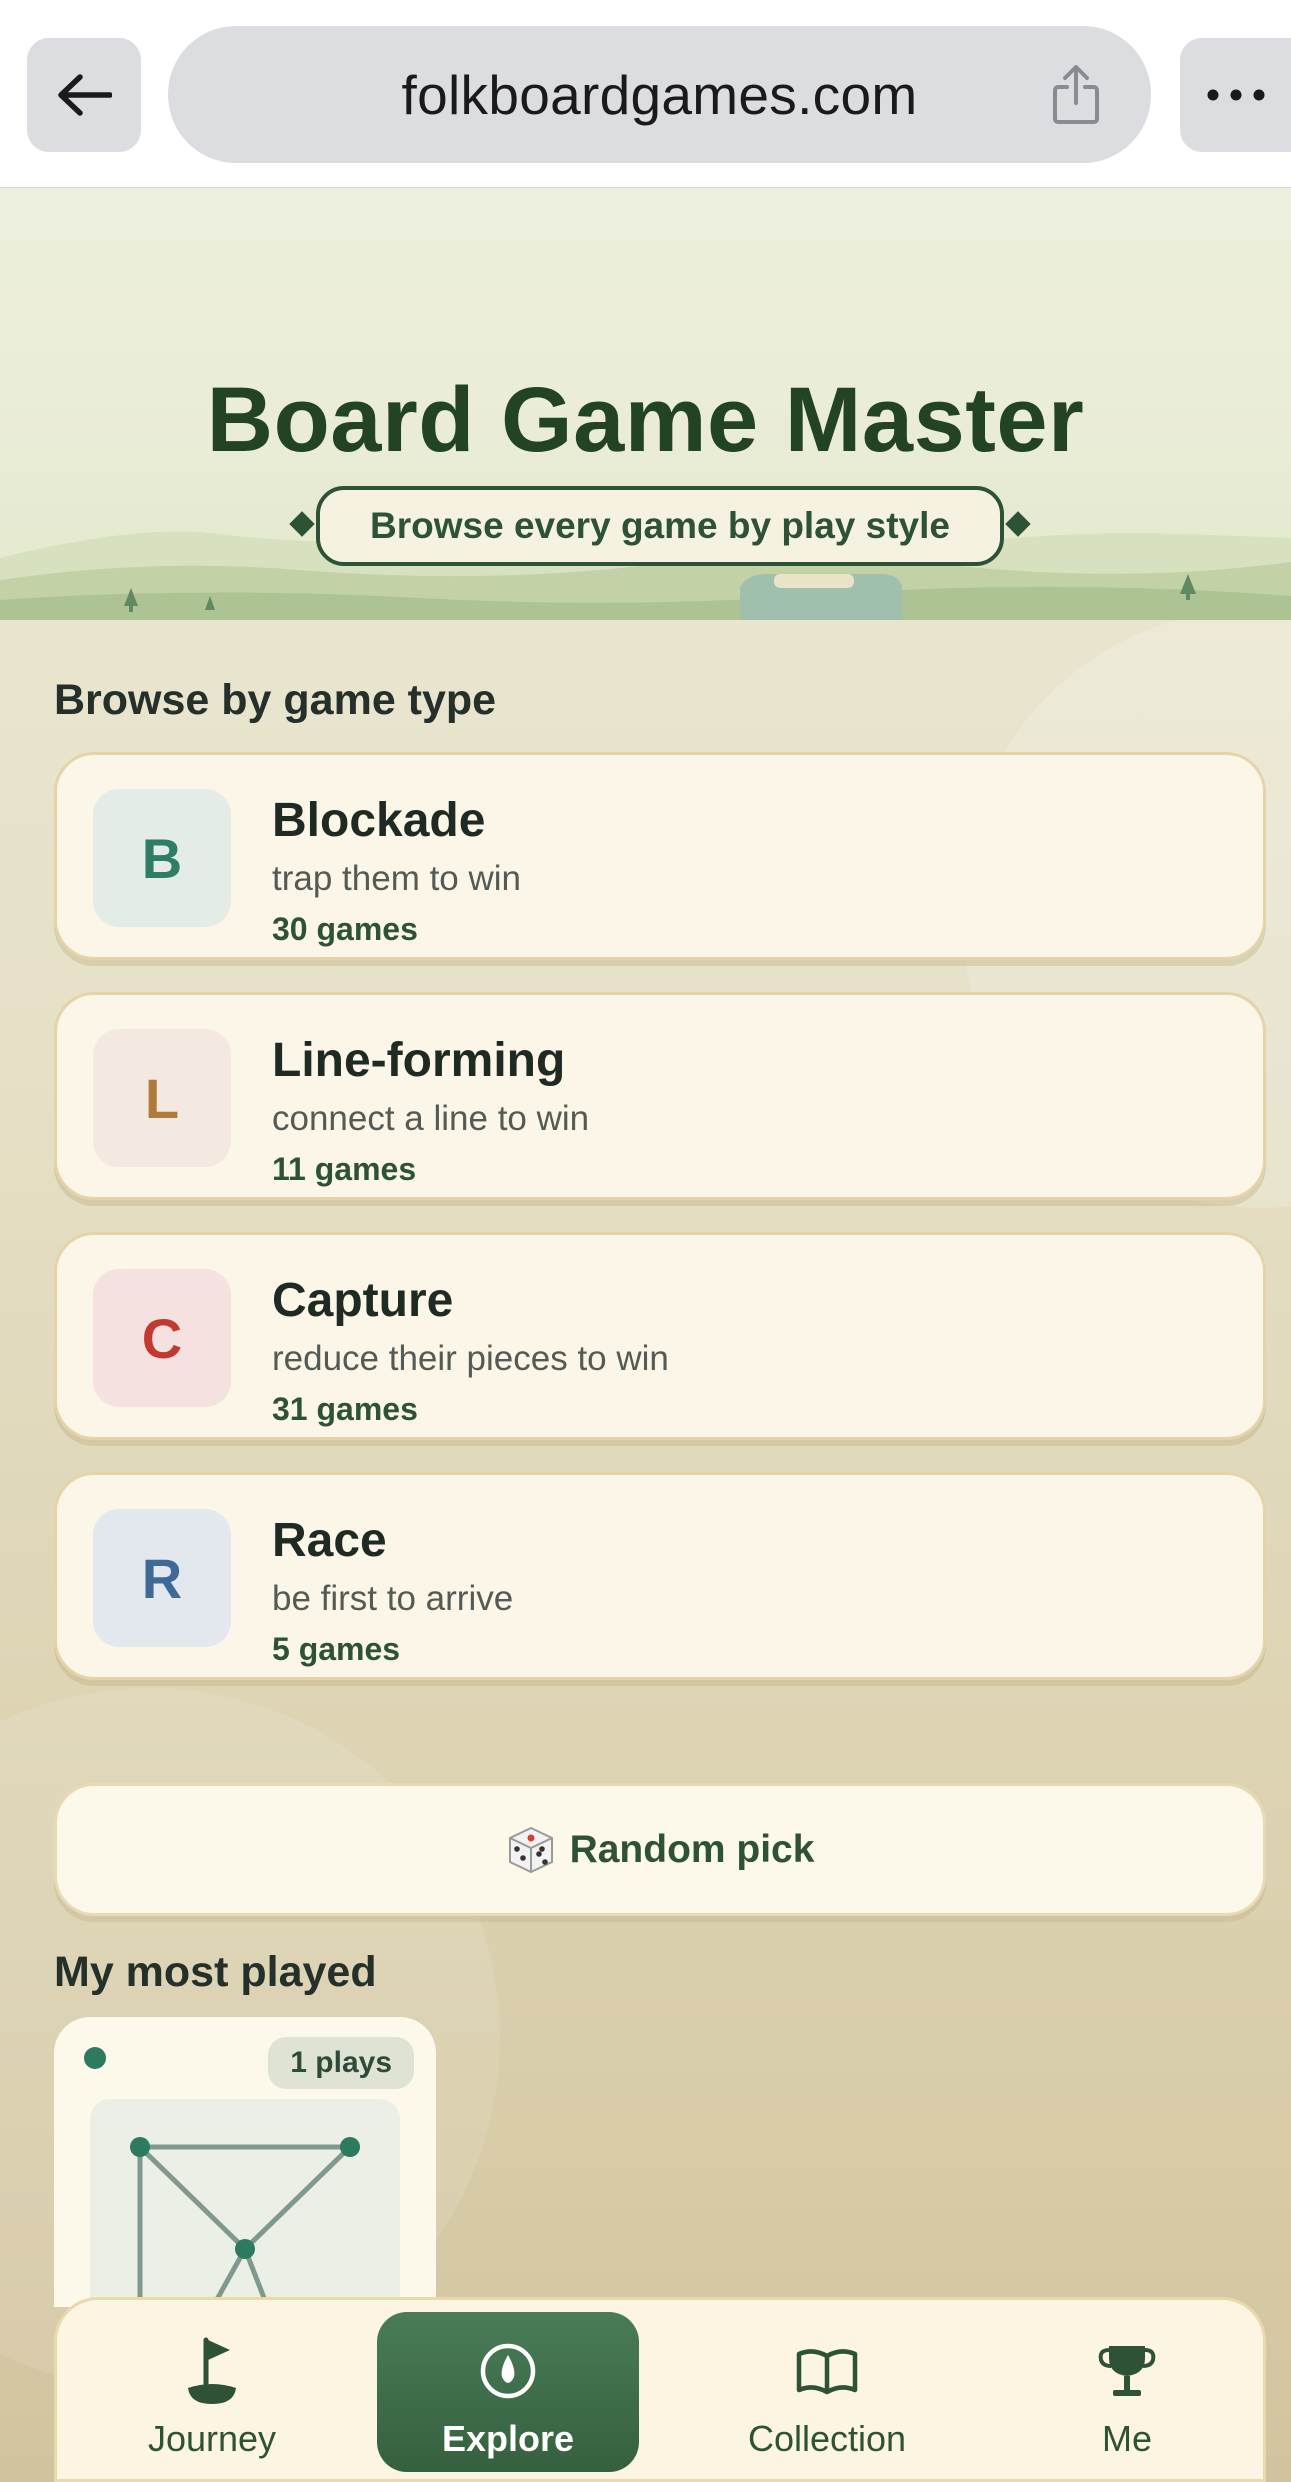 The image size is (1291, 2482). I want to click on game-board-thumbnail, so click(245, 2203).